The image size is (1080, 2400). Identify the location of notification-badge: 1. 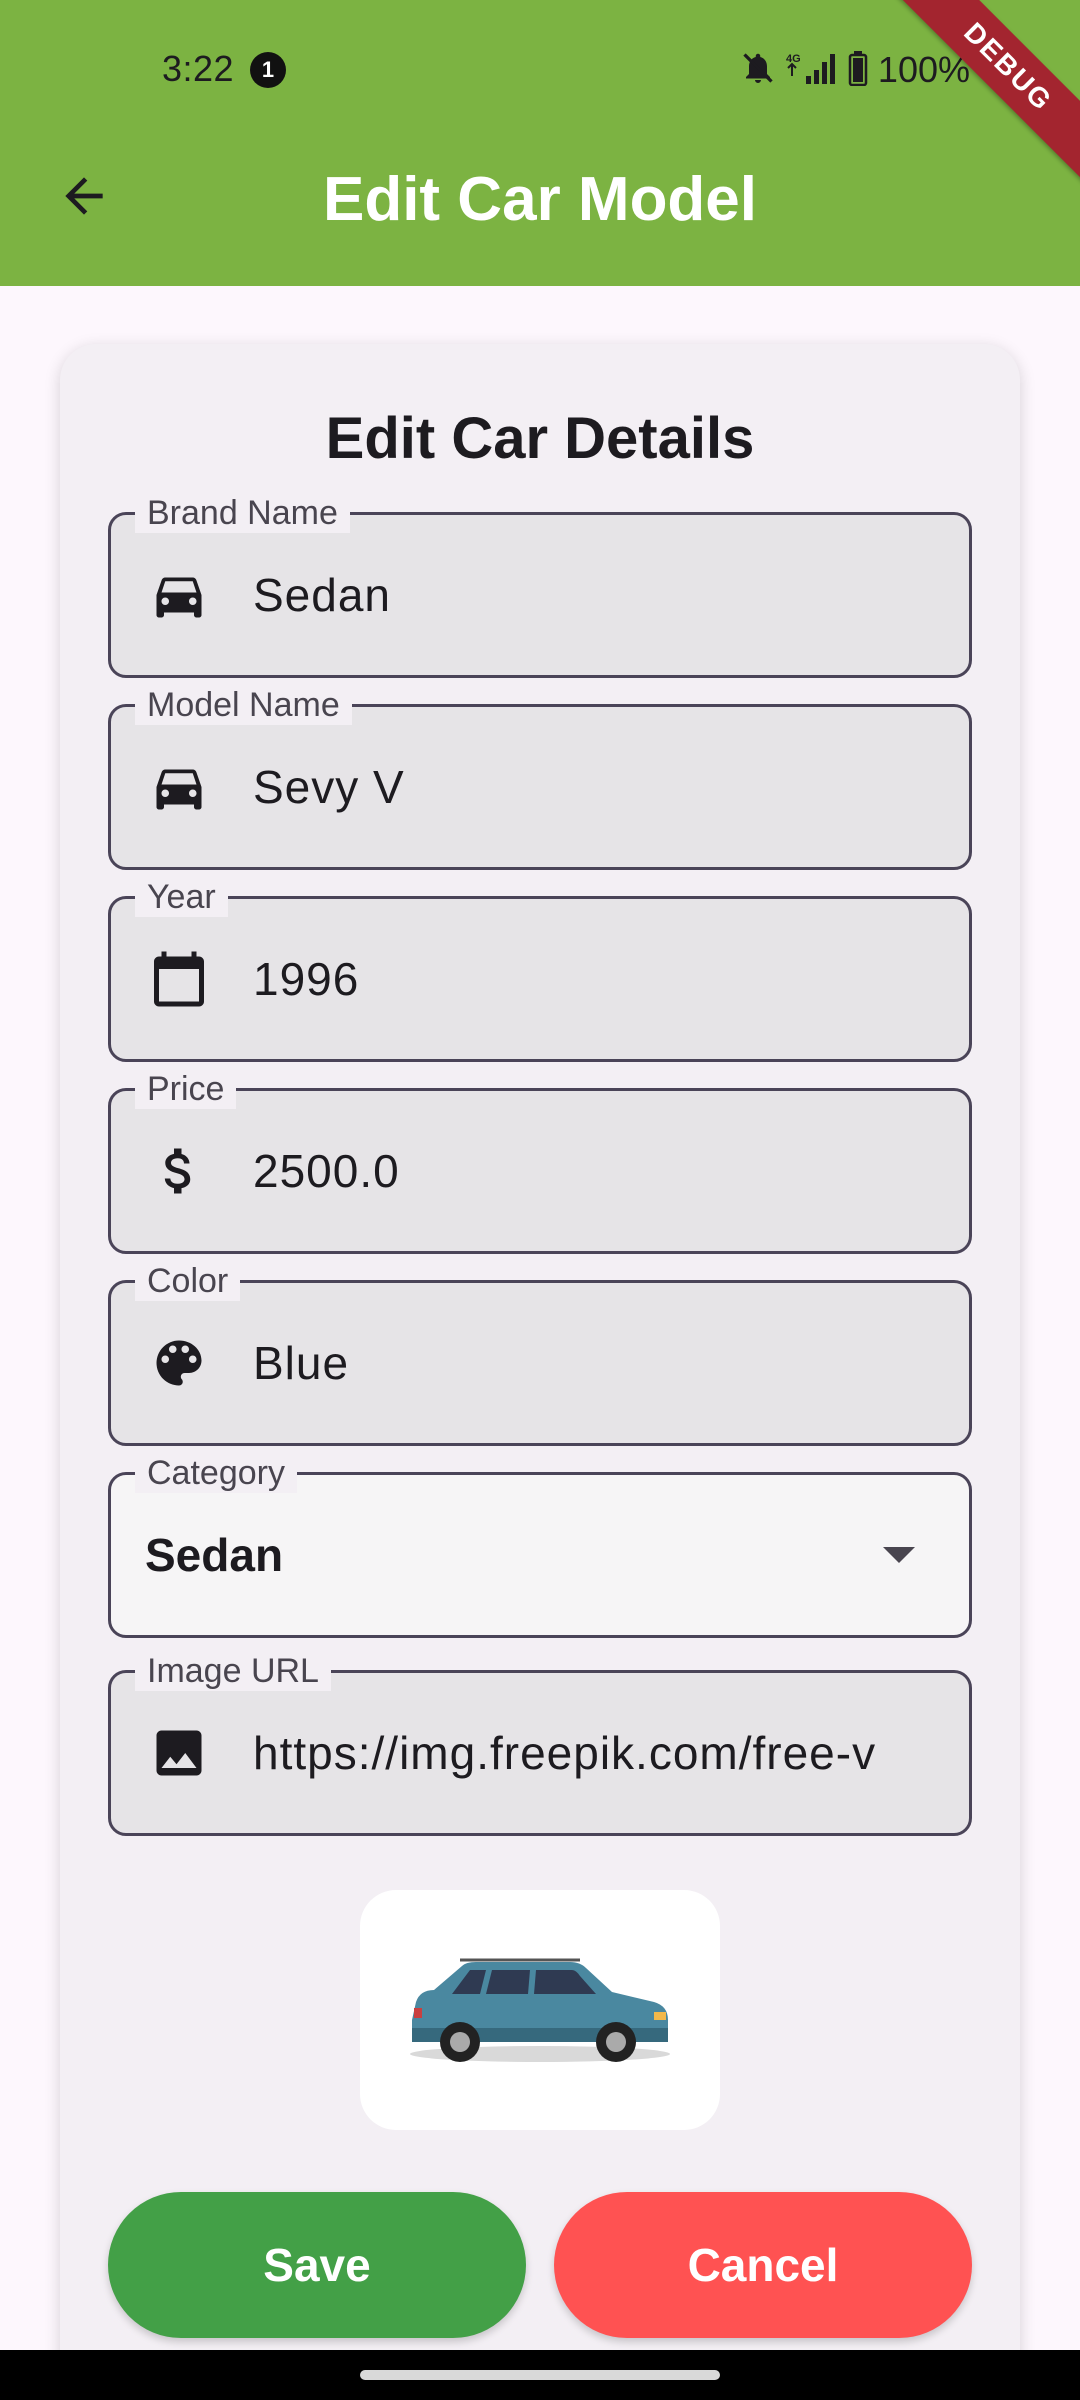
(268, 70).